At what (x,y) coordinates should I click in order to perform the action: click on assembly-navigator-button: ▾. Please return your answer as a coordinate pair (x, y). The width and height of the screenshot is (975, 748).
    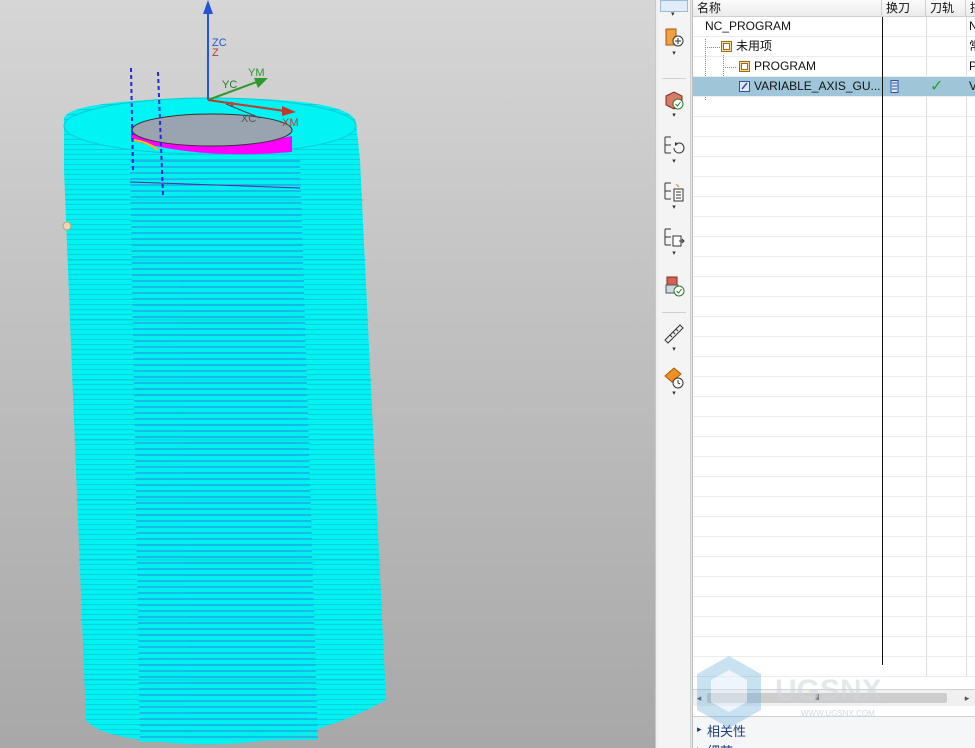
    Looking at the image, I should click on (674, 46).